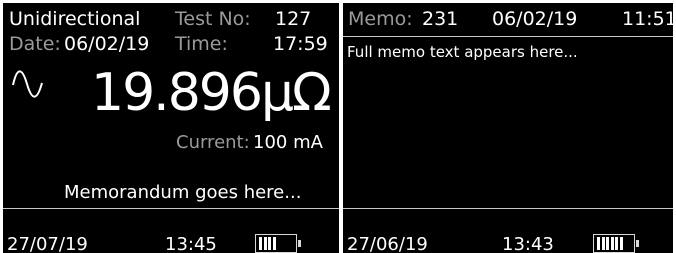  What do you see at coordinates (201, 44) in the screenshot?
I see `time-label: Time:` at bounding box center [201, 44].